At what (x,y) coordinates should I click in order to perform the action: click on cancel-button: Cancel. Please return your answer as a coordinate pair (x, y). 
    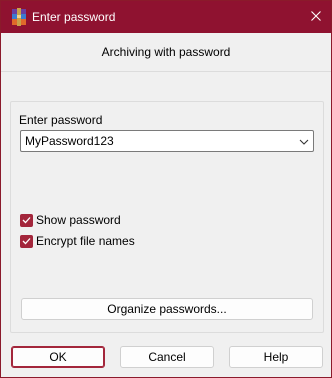
    Looking at the image, I should click on (167, 357).